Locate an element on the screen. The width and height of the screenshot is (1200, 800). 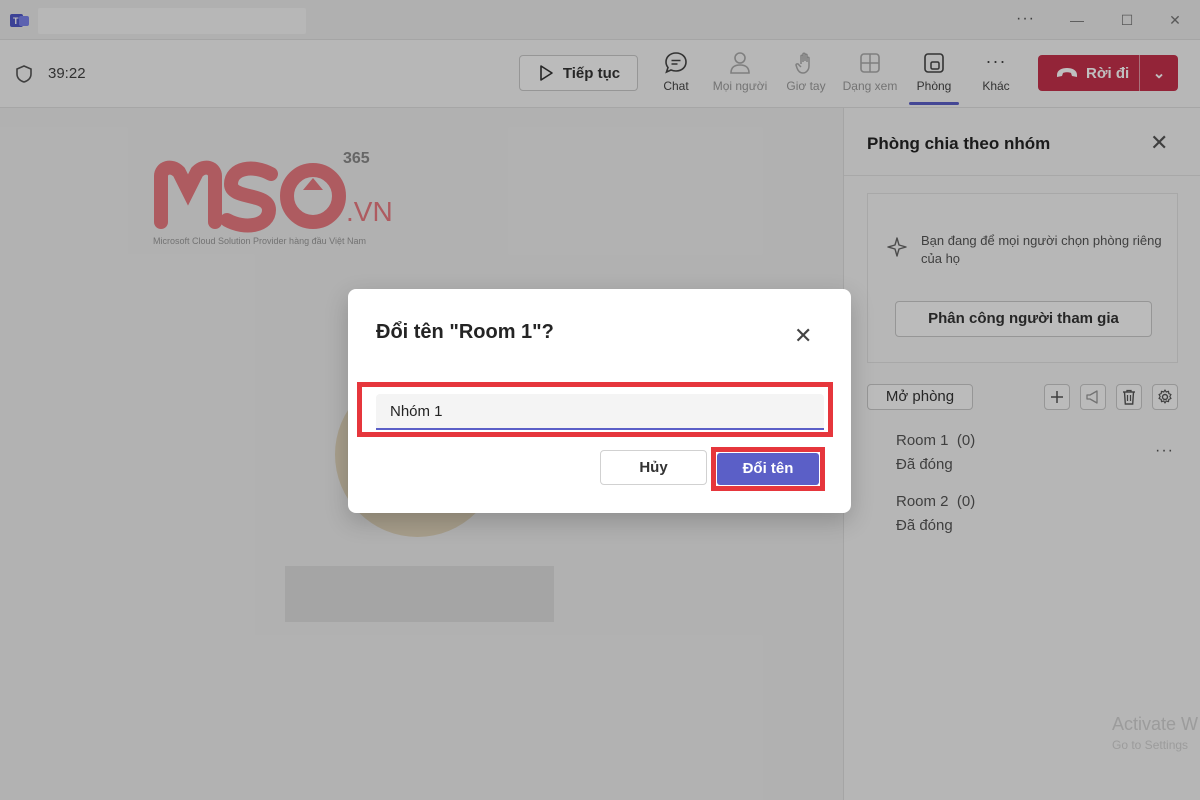
cancel-button: Hủy is located at coordinates (653, 467).